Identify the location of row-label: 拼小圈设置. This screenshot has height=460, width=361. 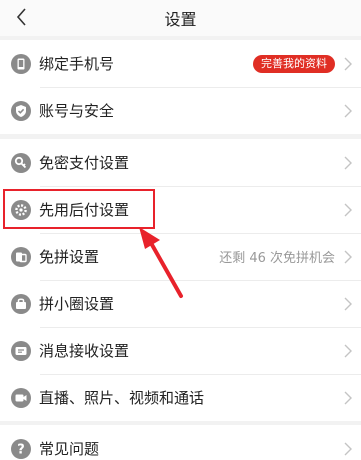
(77, 304).